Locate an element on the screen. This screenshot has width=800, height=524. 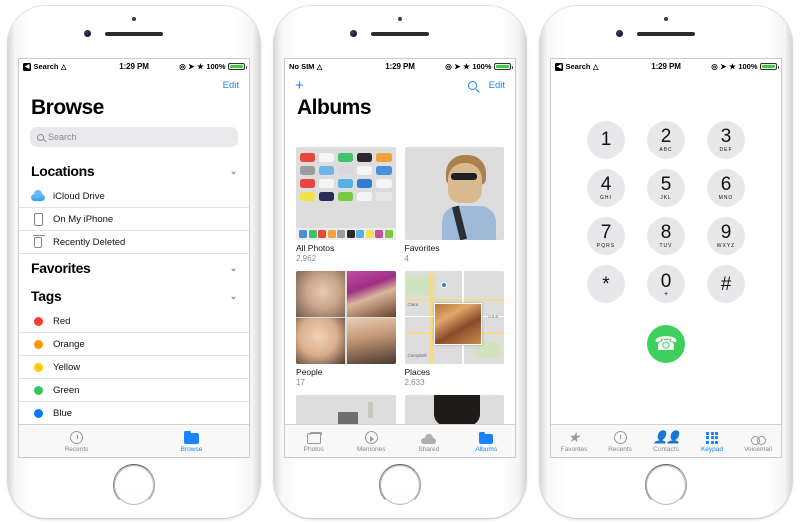
keypad-row: 4 GHI 5 JKL 6 MNO is located at coordinates (666, 188).